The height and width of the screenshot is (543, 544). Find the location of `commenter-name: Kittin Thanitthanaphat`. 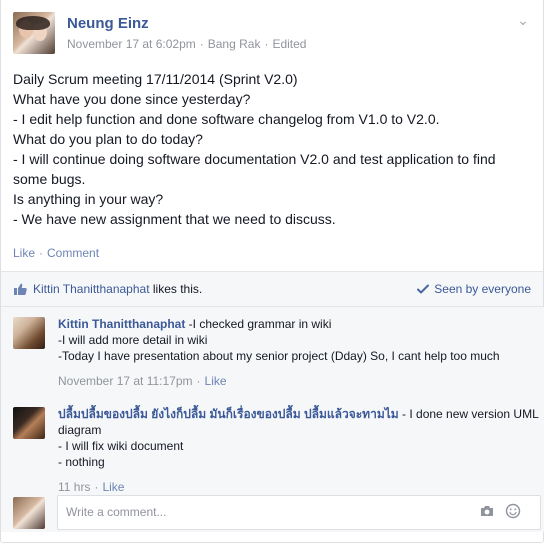

commenter-name: Kittin Thanitthanaphat is located at coordinates (121, 324).